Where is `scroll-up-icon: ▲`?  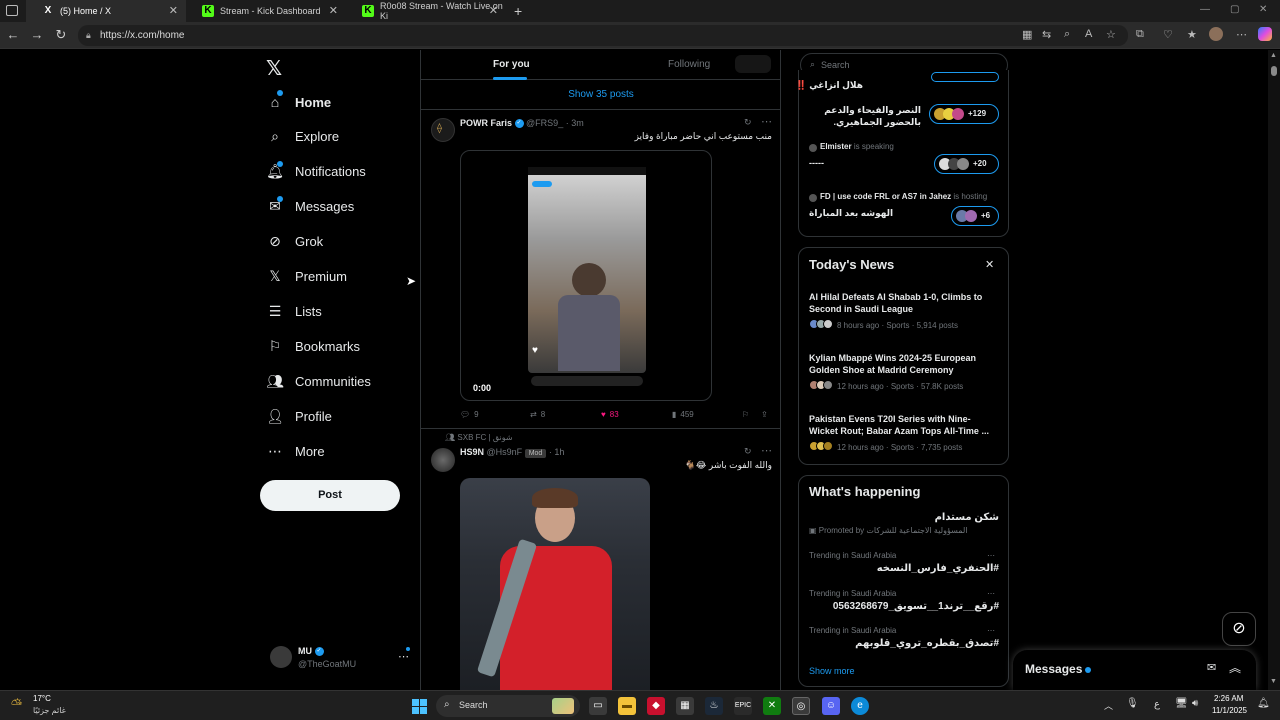
scroll-up-icon: ▲ is located at coordinates (1273, 55).